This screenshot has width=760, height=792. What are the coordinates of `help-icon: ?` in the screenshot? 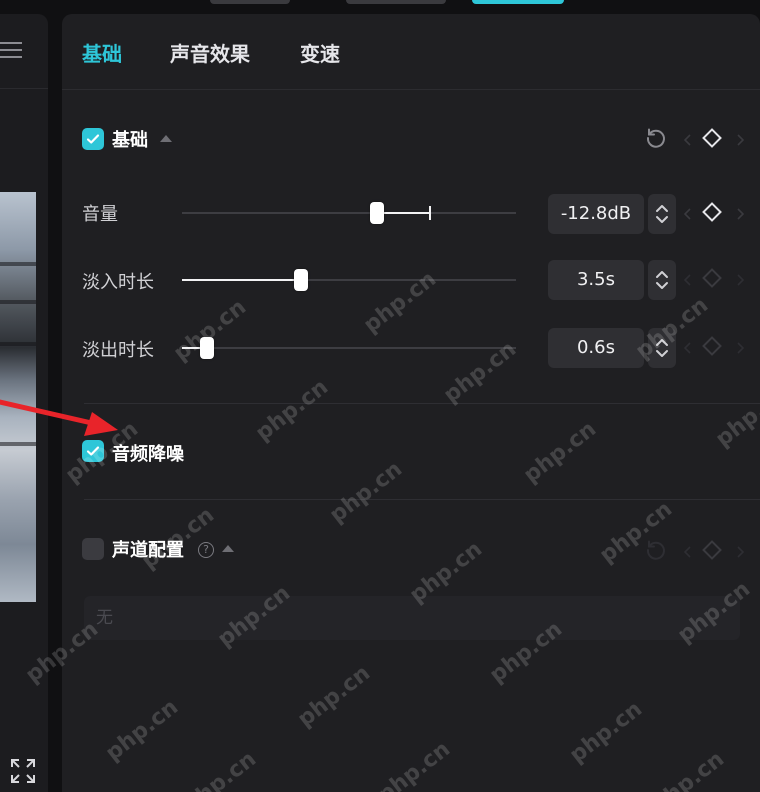 It's located at (206, 550).